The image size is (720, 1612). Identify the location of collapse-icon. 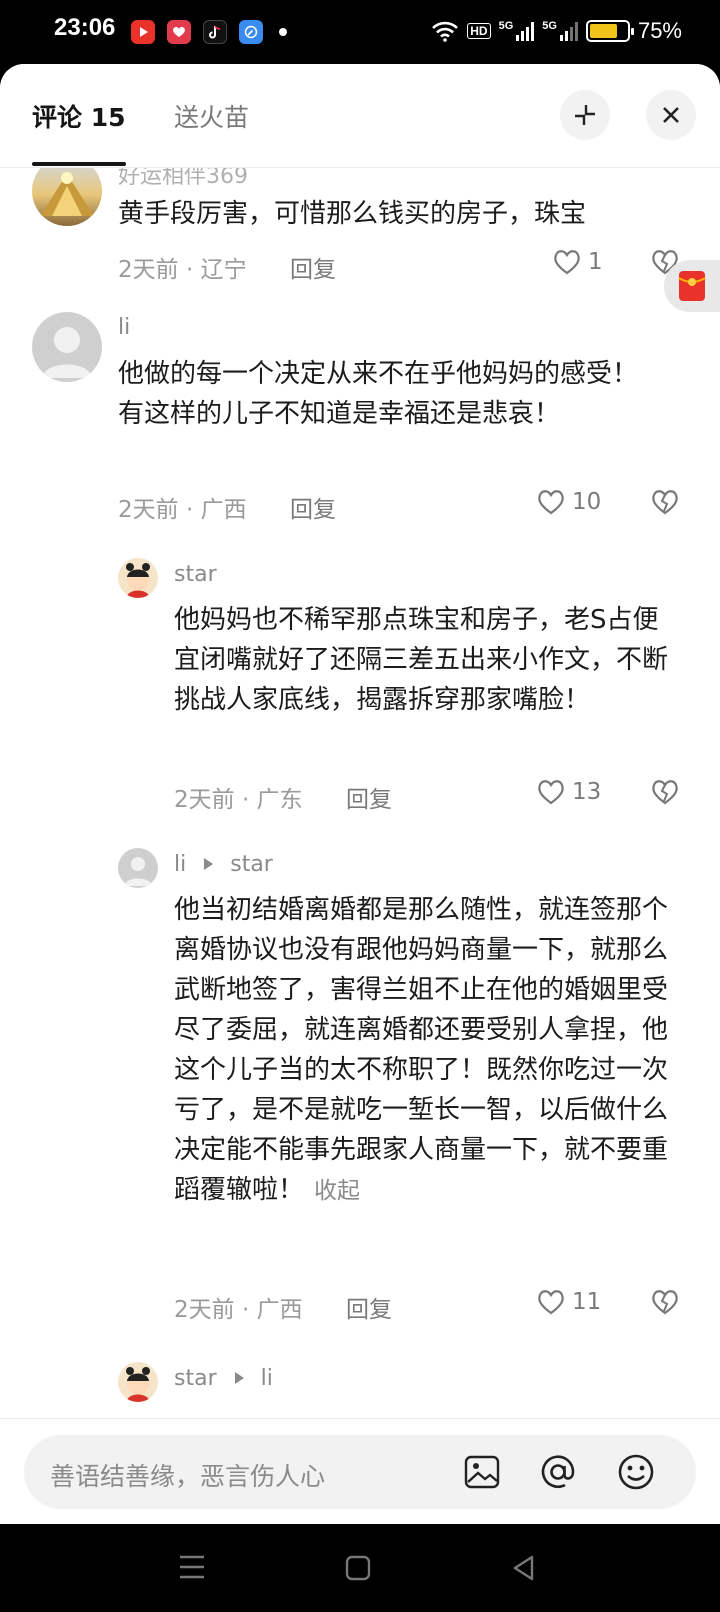
(585, 115).